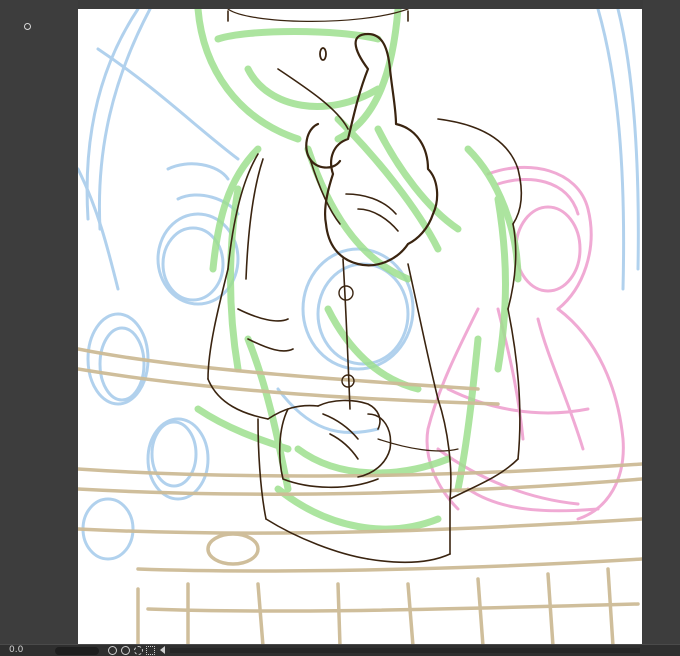  Describe the element at coordinates (405, 650) in the screenshot. I see `horizontal-scrollbar` at that location.